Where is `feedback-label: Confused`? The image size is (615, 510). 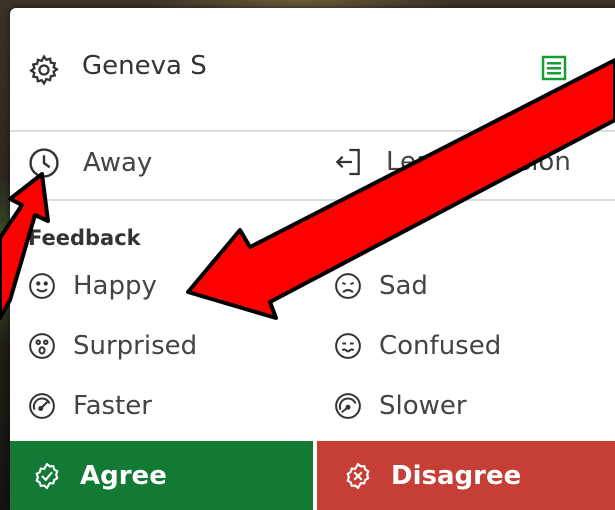
feedback-label: Confused is located at coordinates (440, 346).